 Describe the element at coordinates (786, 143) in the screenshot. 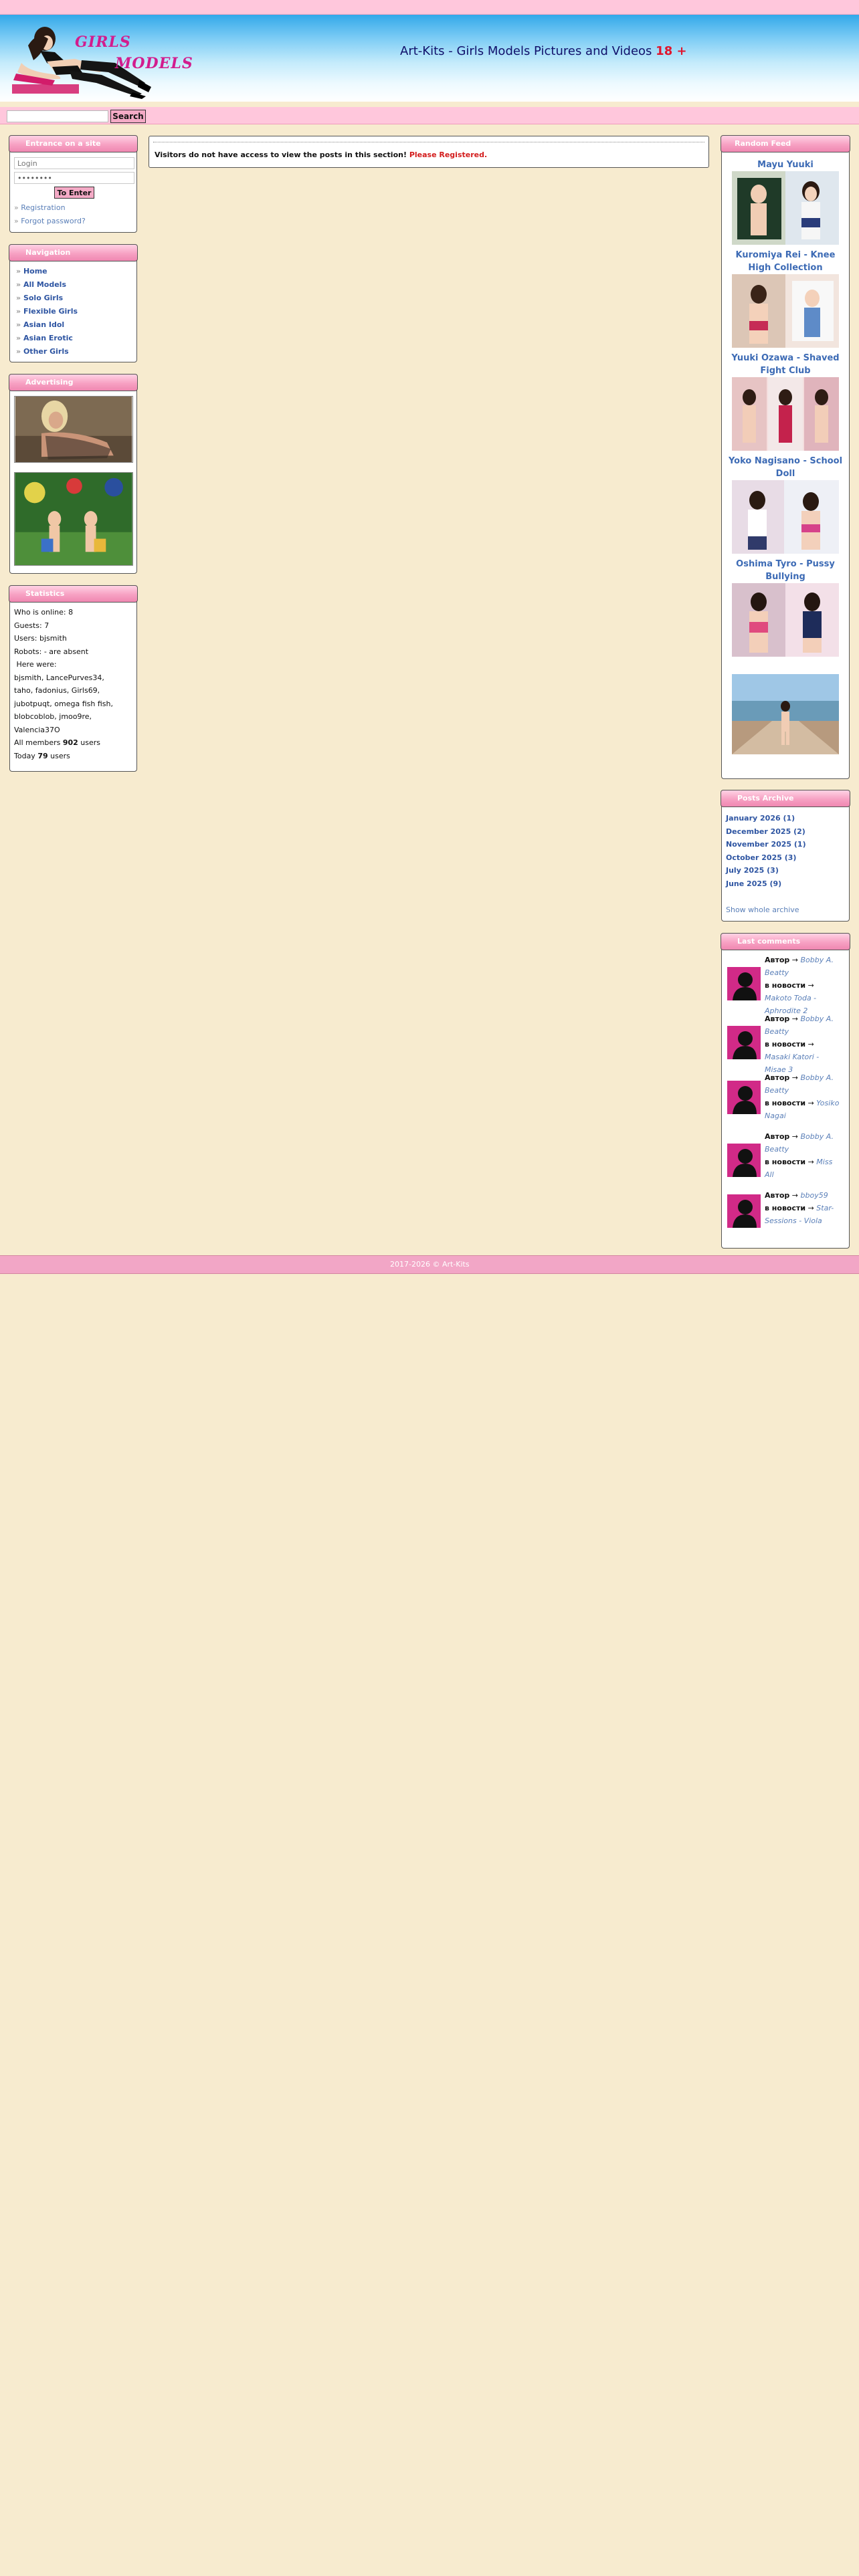

I see `random-feed-title: Random Feed` at that location.